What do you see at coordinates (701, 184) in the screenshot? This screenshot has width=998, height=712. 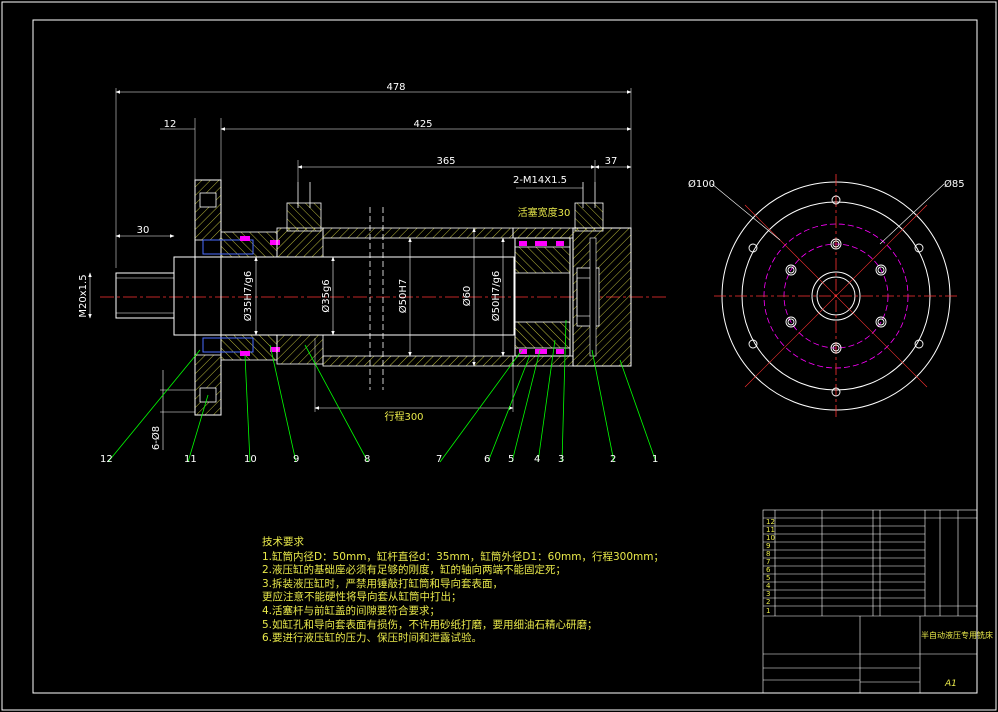 I see `dim-end-d100: Ø100` at bounding box center [701, 184].